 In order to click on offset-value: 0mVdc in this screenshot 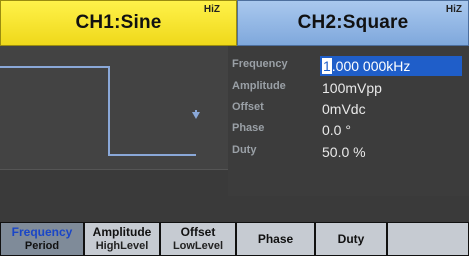, I will do `click(344, 109)`.